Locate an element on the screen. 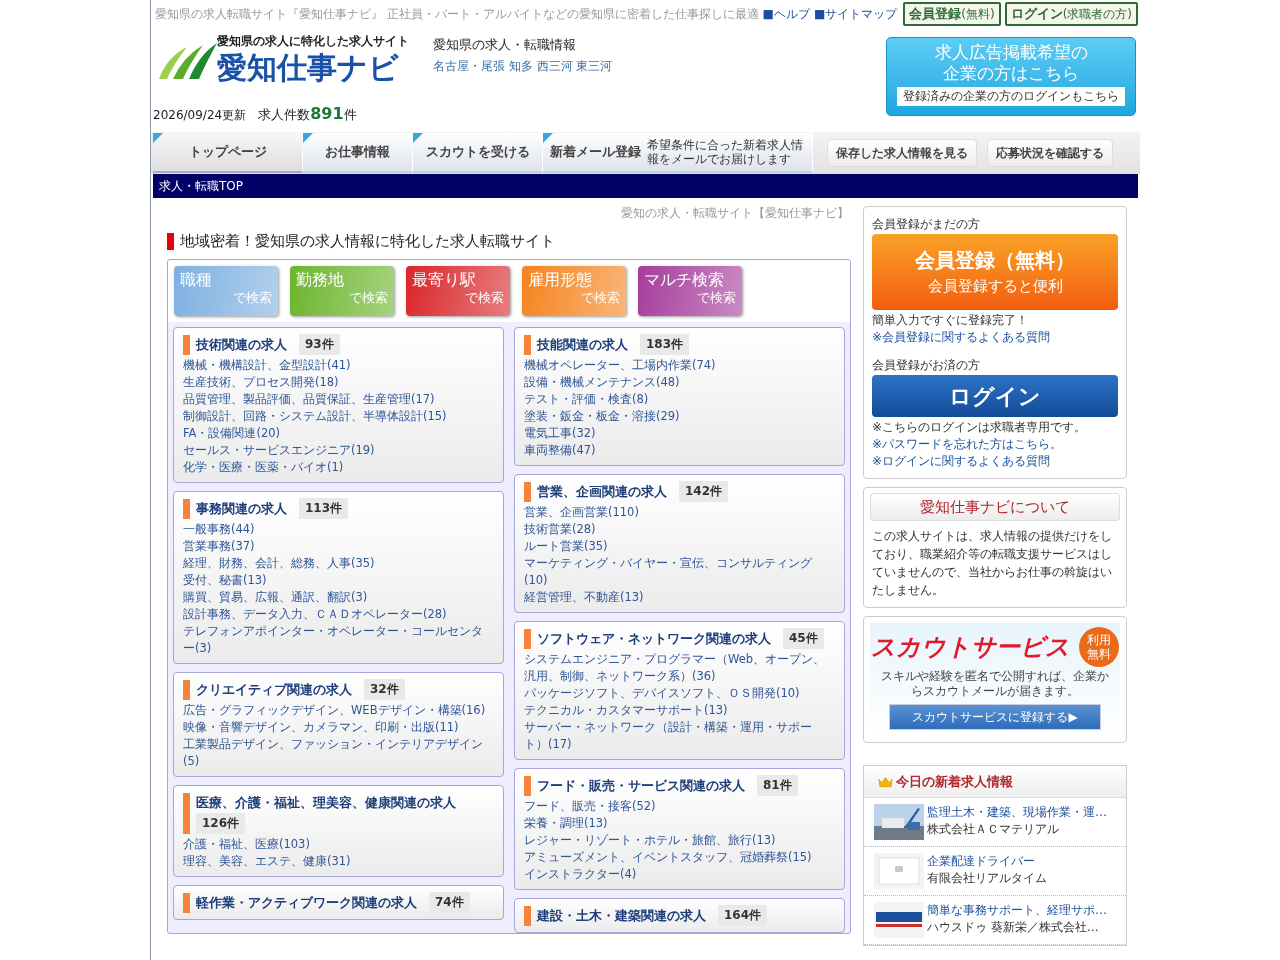  category-title-link: 建設・土木・建築関連の求人 is located at coordinates (621, 915).